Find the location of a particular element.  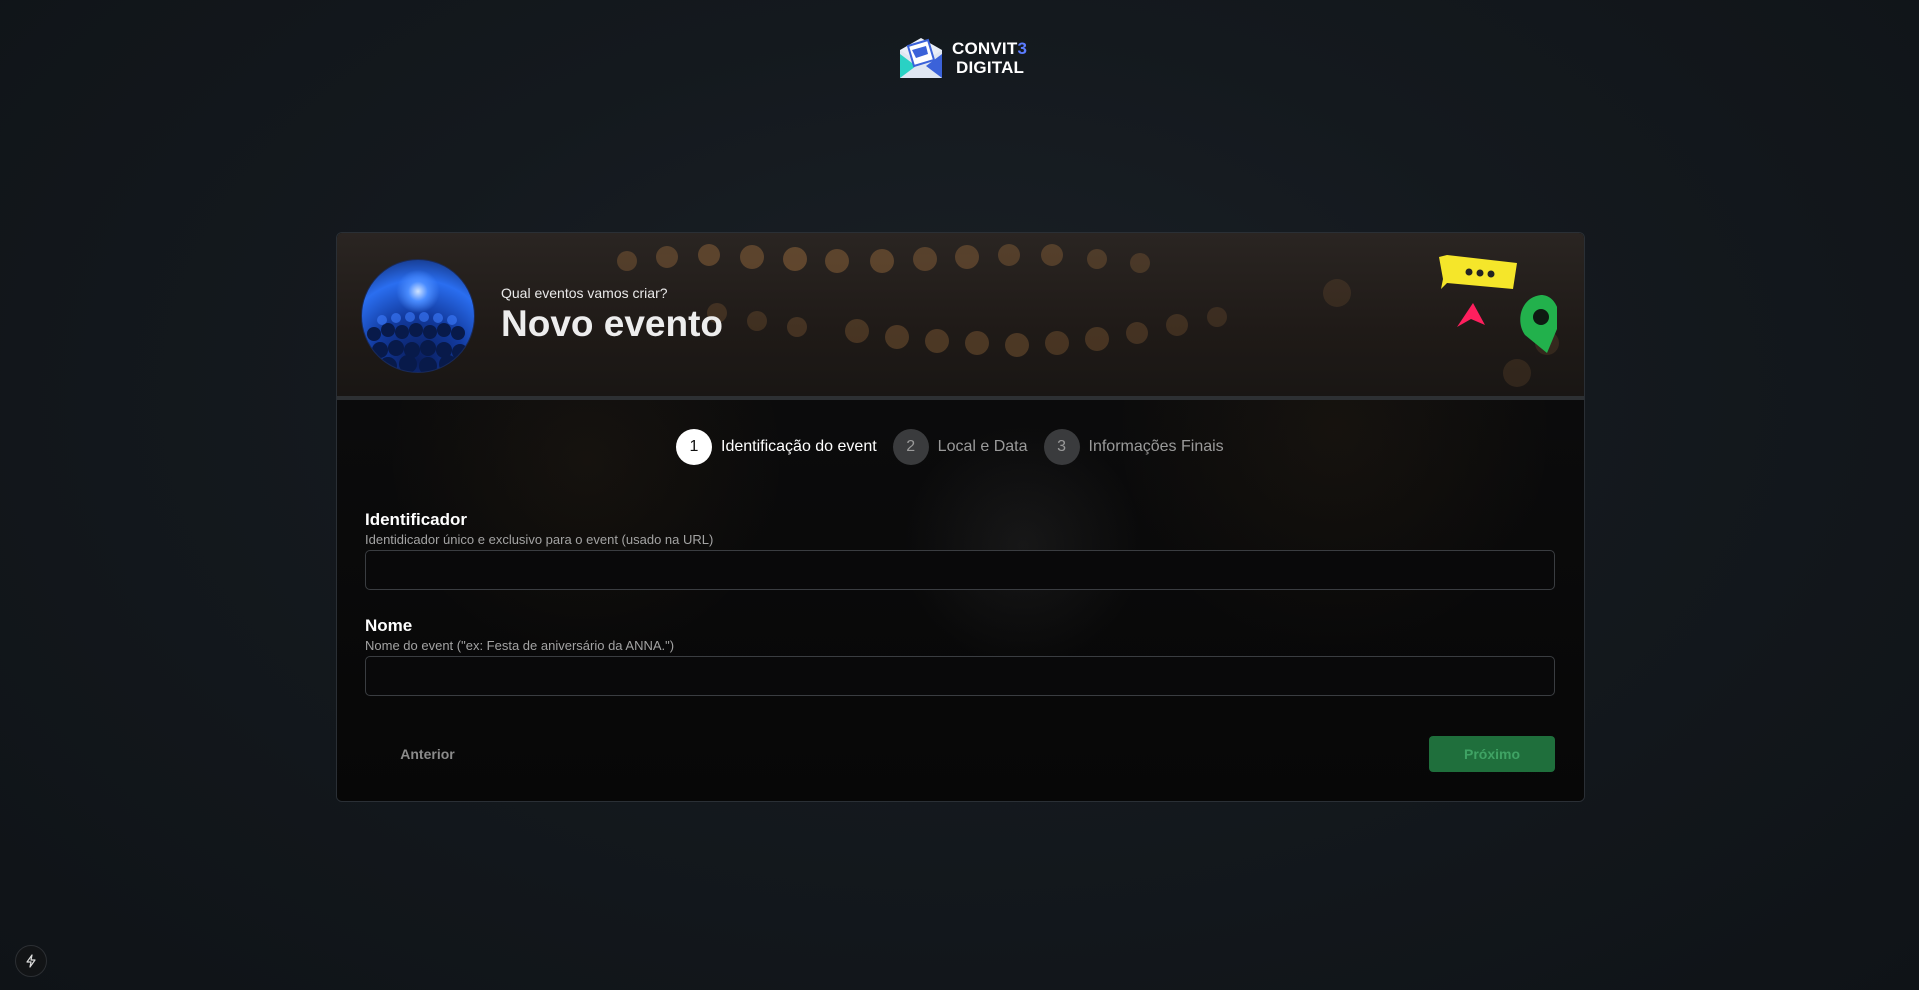

step-final-info: 3 Informações Finais is located at coordinates (1133, 447).